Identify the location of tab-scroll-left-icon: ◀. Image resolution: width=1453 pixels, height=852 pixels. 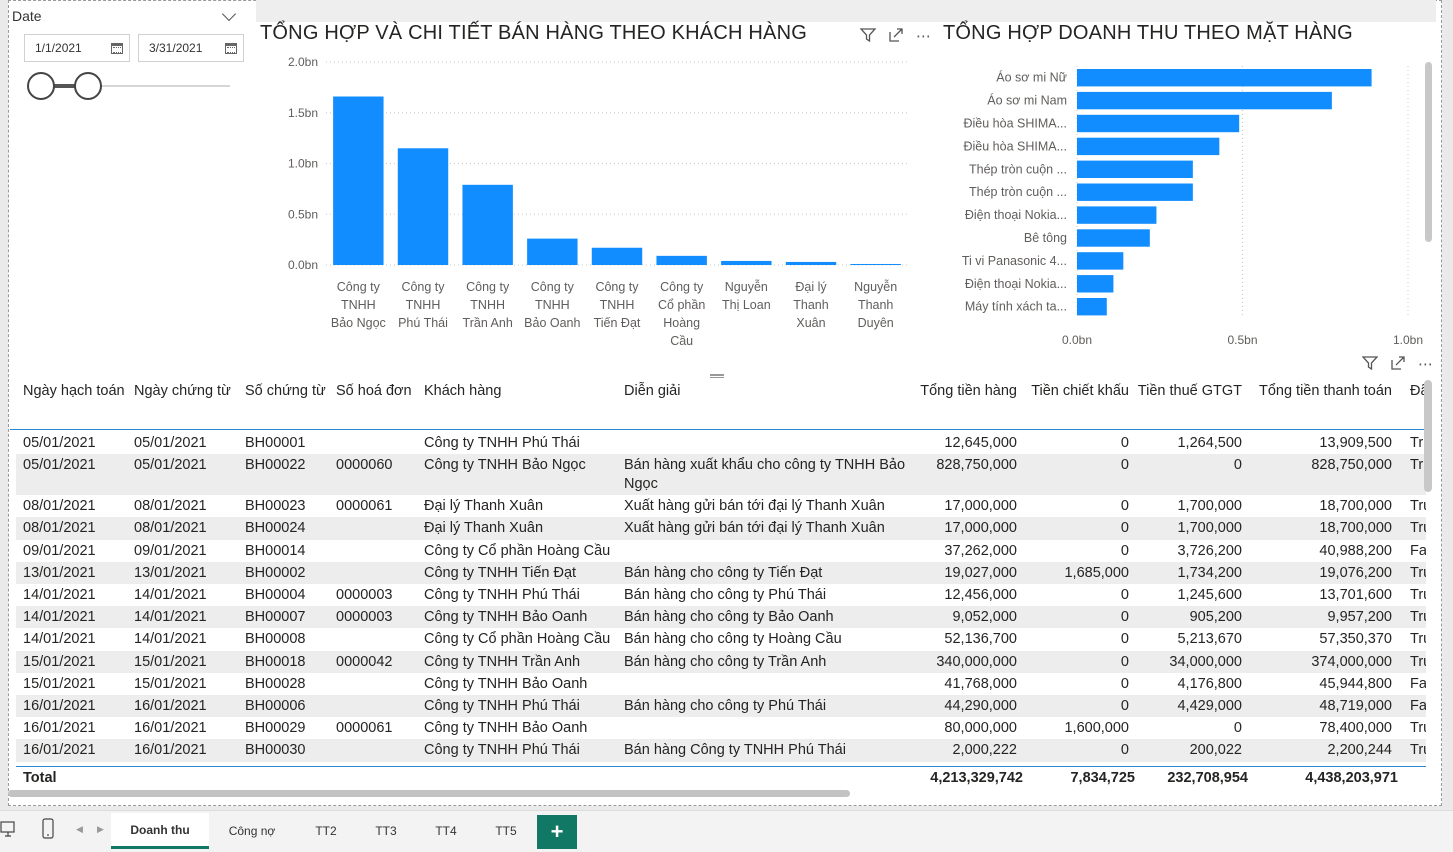
(79, 829).